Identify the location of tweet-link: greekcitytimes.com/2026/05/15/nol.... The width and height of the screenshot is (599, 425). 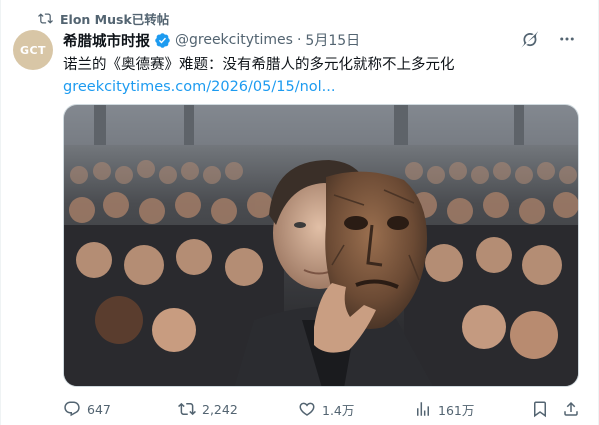
(199, 87).